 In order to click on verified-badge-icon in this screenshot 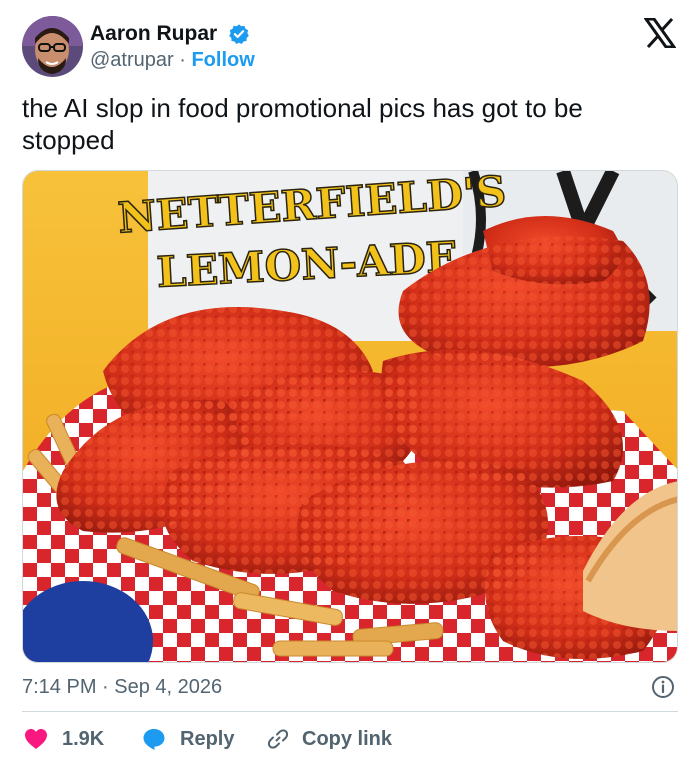, I will do `click(239, 34)`.